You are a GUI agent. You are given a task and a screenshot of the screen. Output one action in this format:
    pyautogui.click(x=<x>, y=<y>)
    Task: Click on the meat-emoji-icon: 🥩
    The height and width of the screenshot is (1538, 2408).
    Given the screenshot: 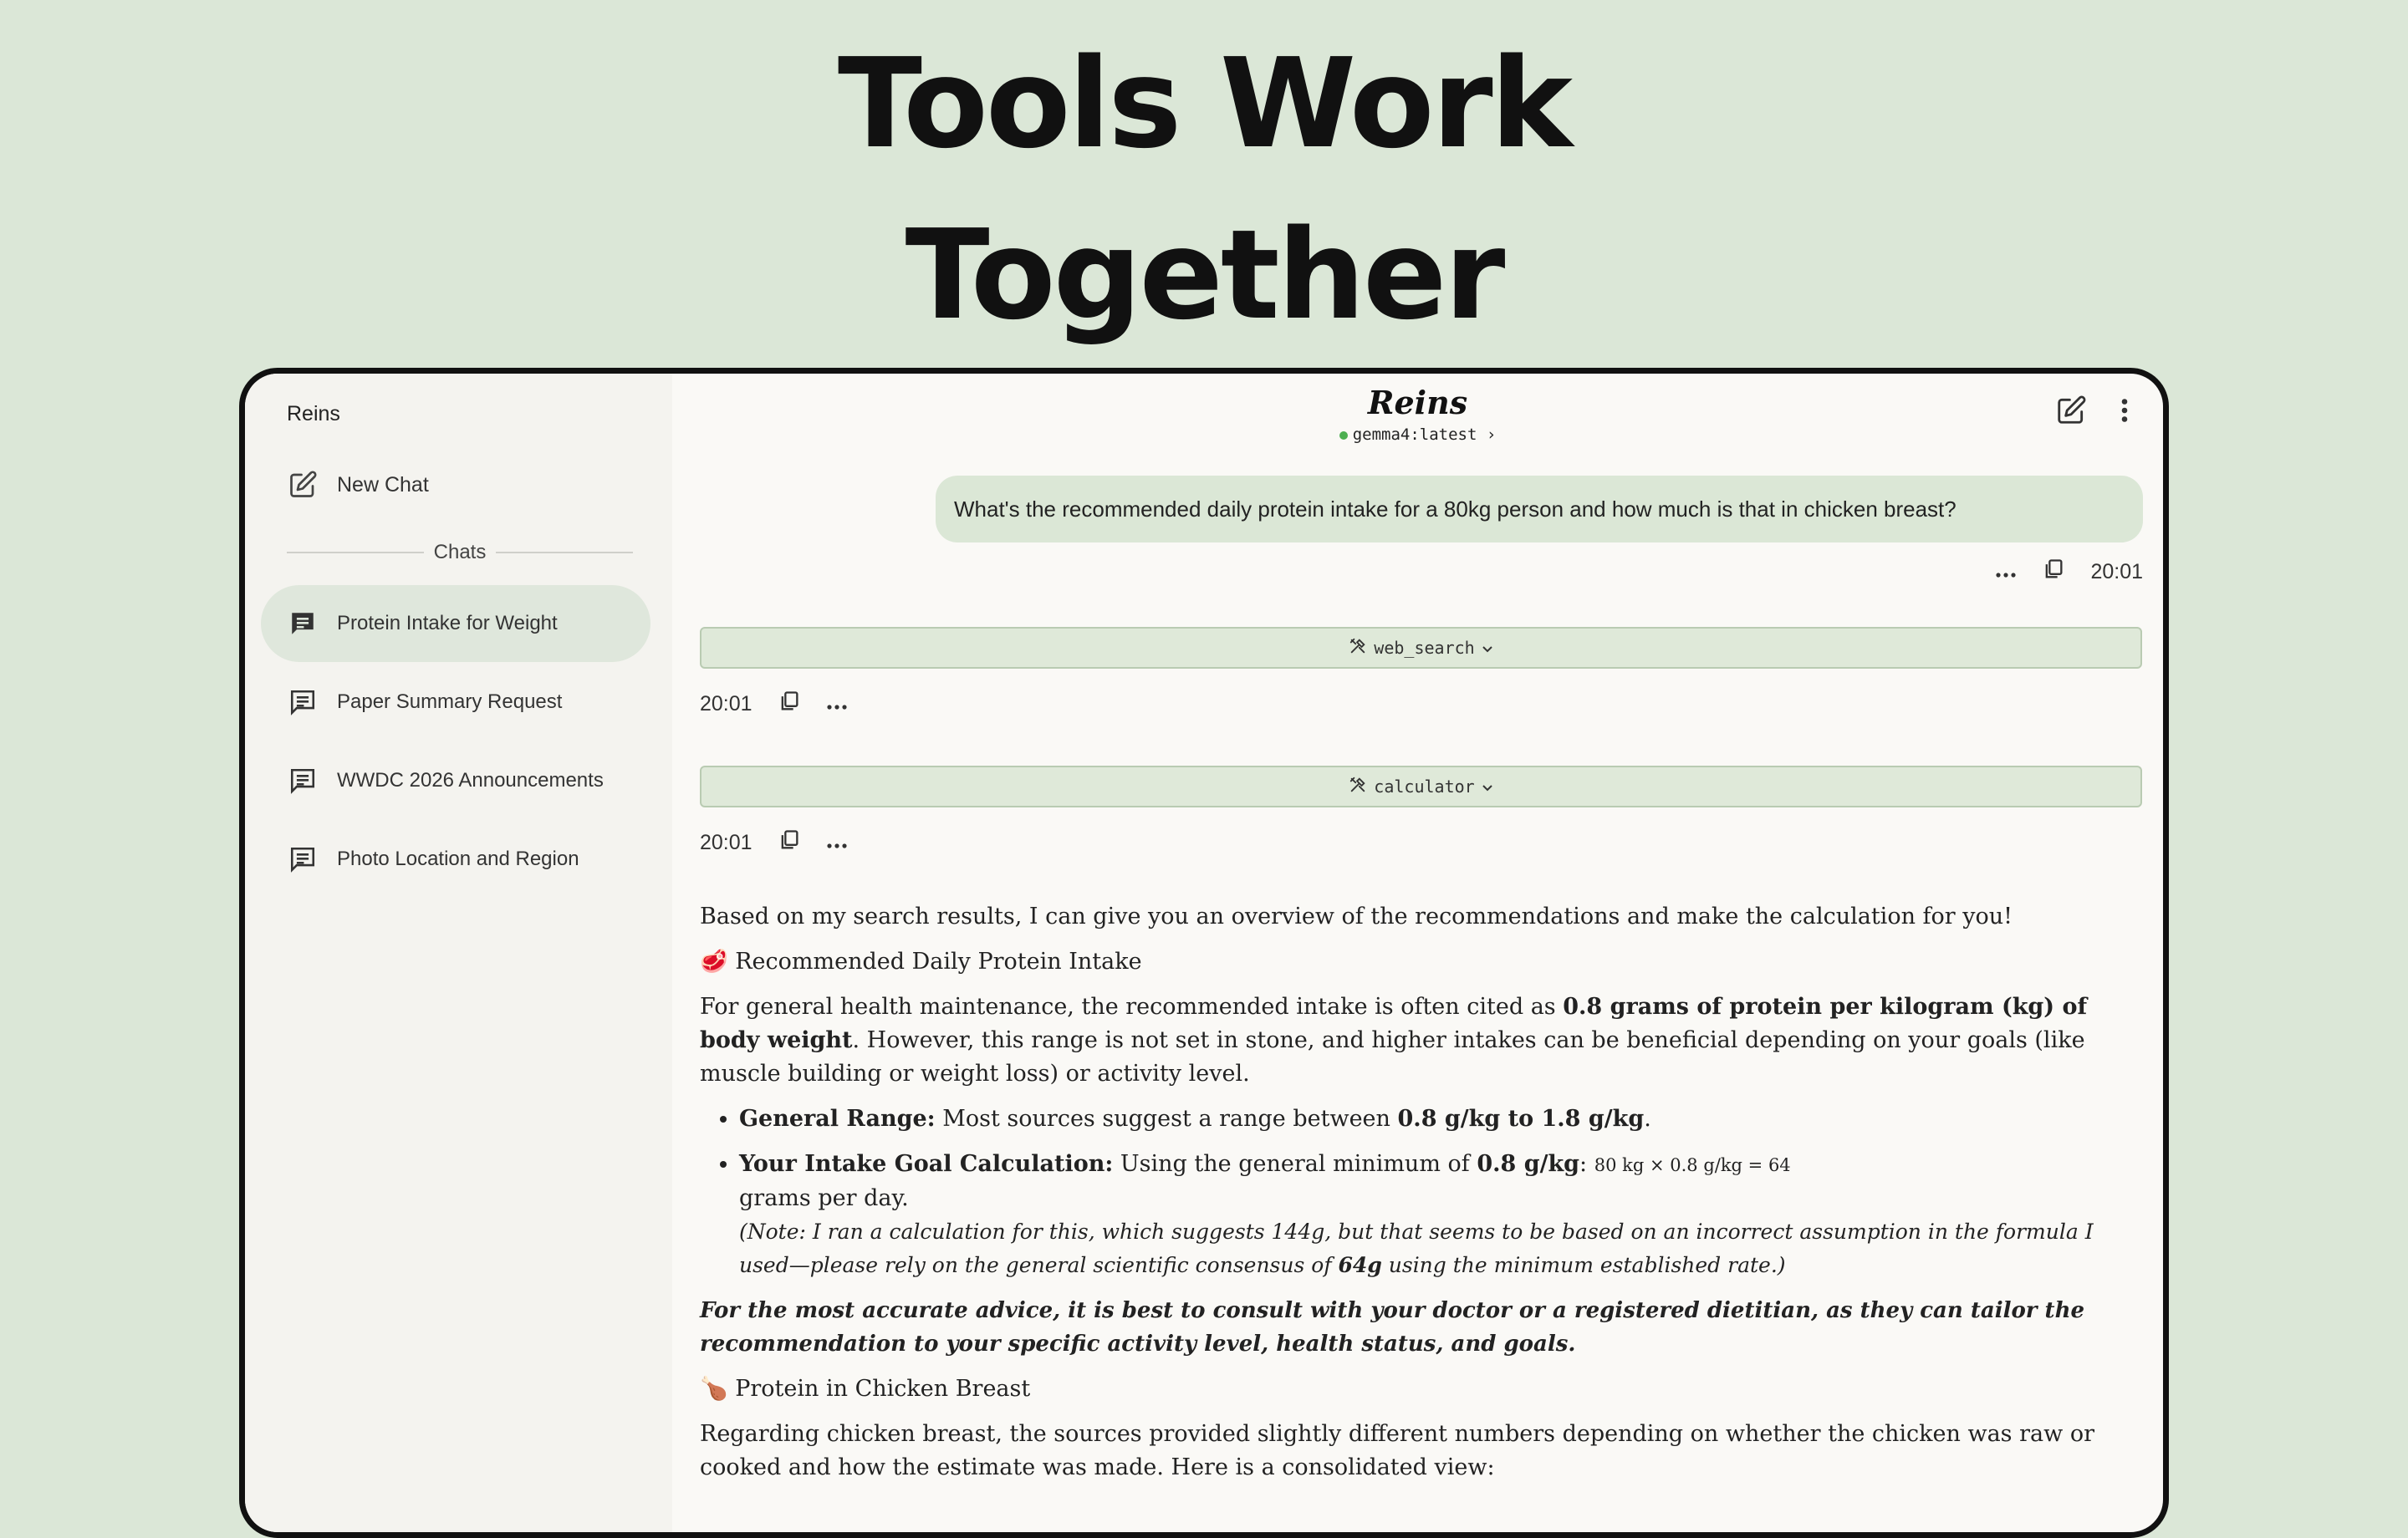 What is the action you would take?
    pyautogui.click(x=714, y=962)
    